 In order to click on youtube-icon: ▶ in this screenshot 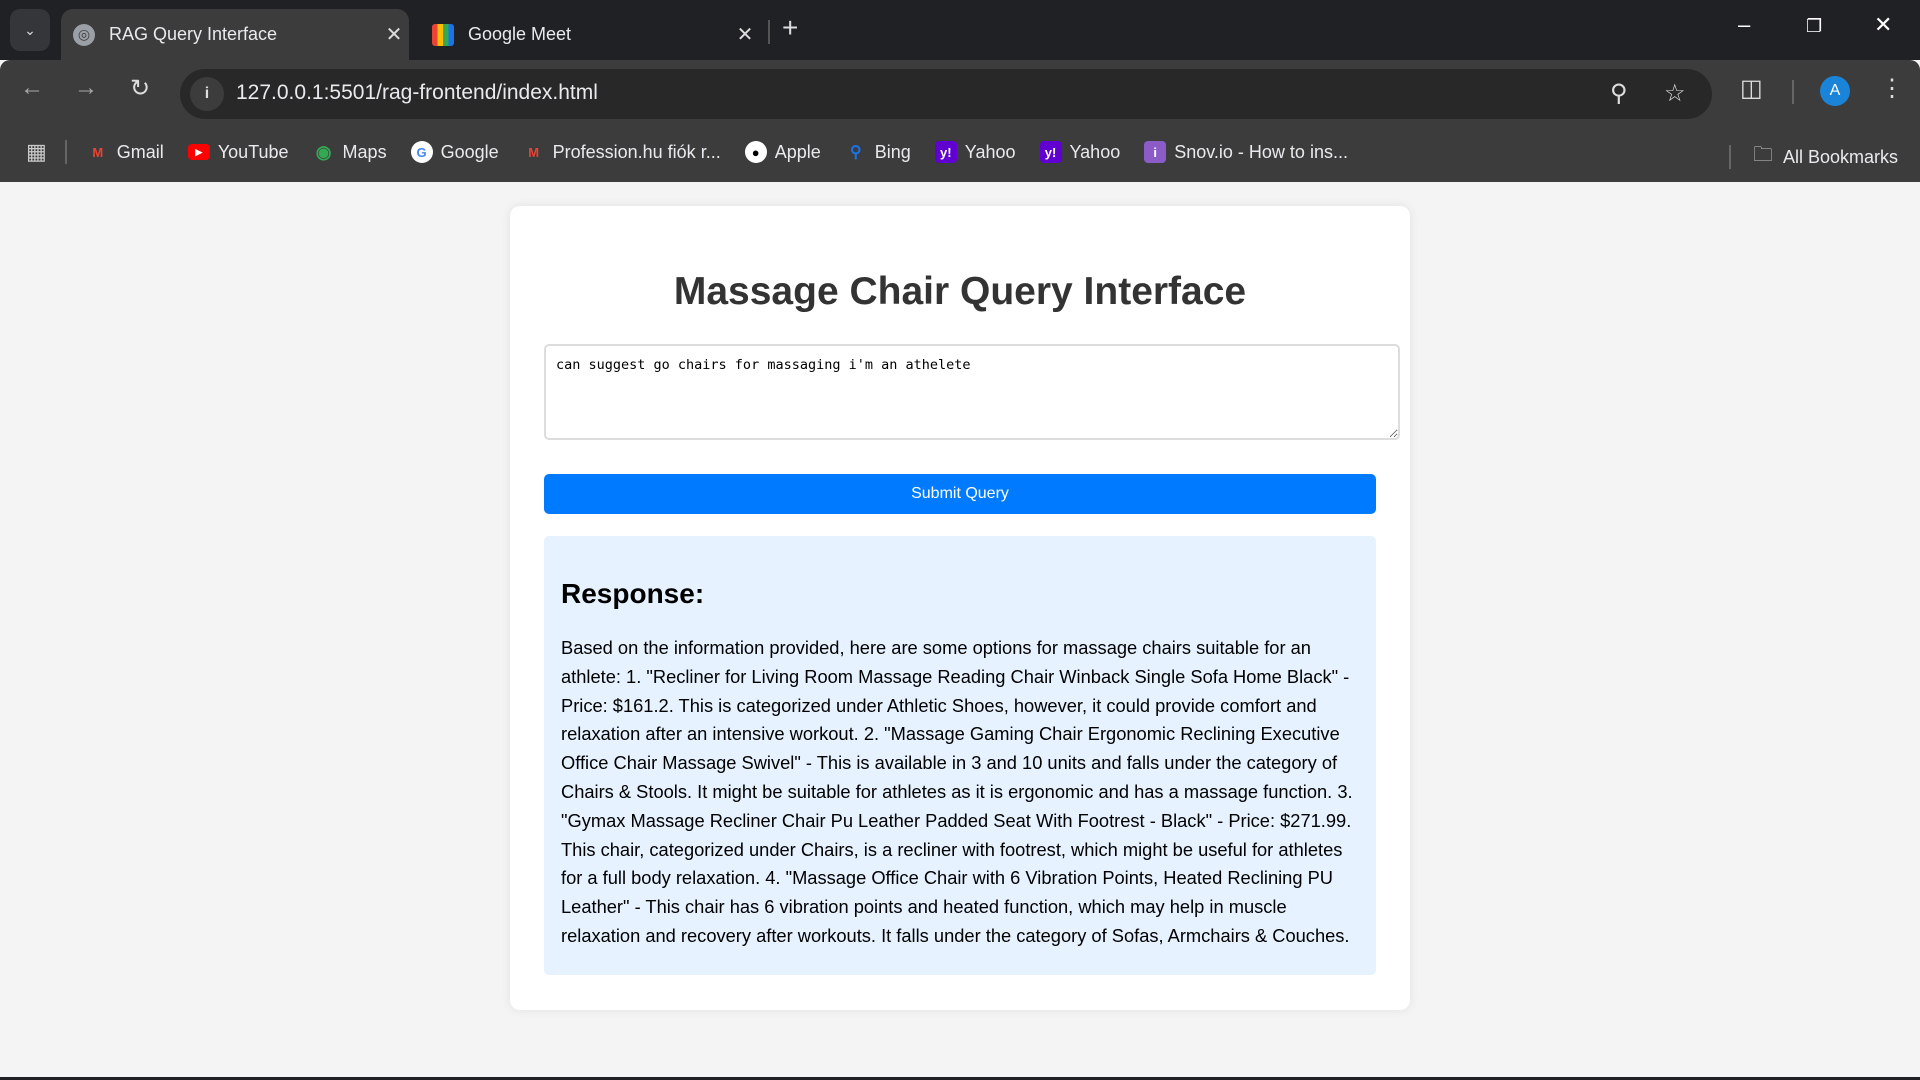, I will do `click(198, 152)`.